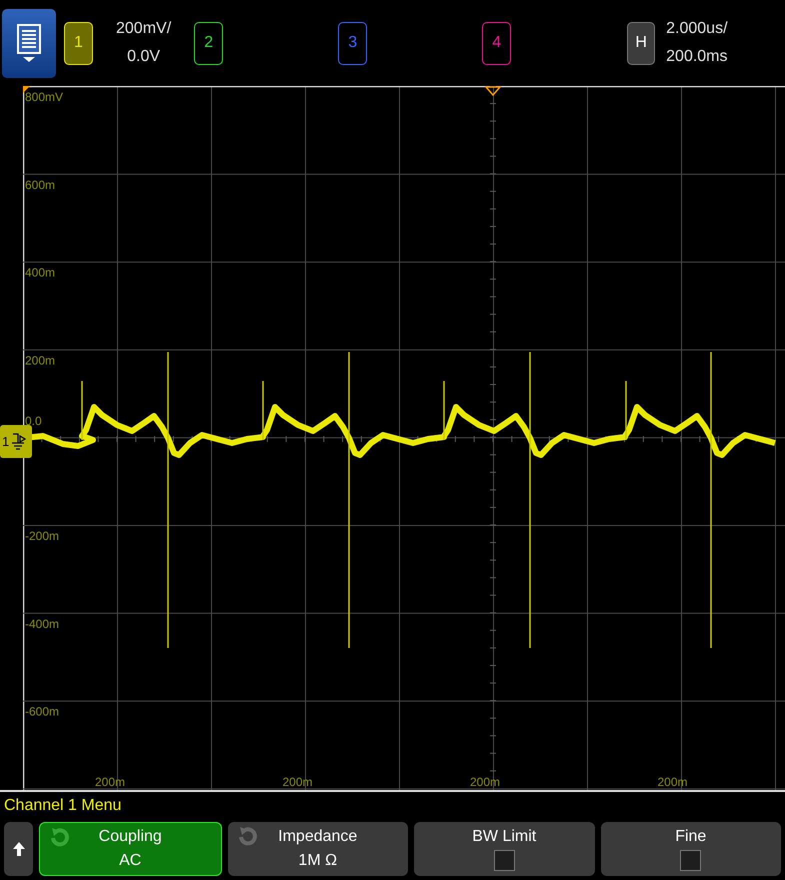  I want to click on channel-button: 1, so click(78, 43).